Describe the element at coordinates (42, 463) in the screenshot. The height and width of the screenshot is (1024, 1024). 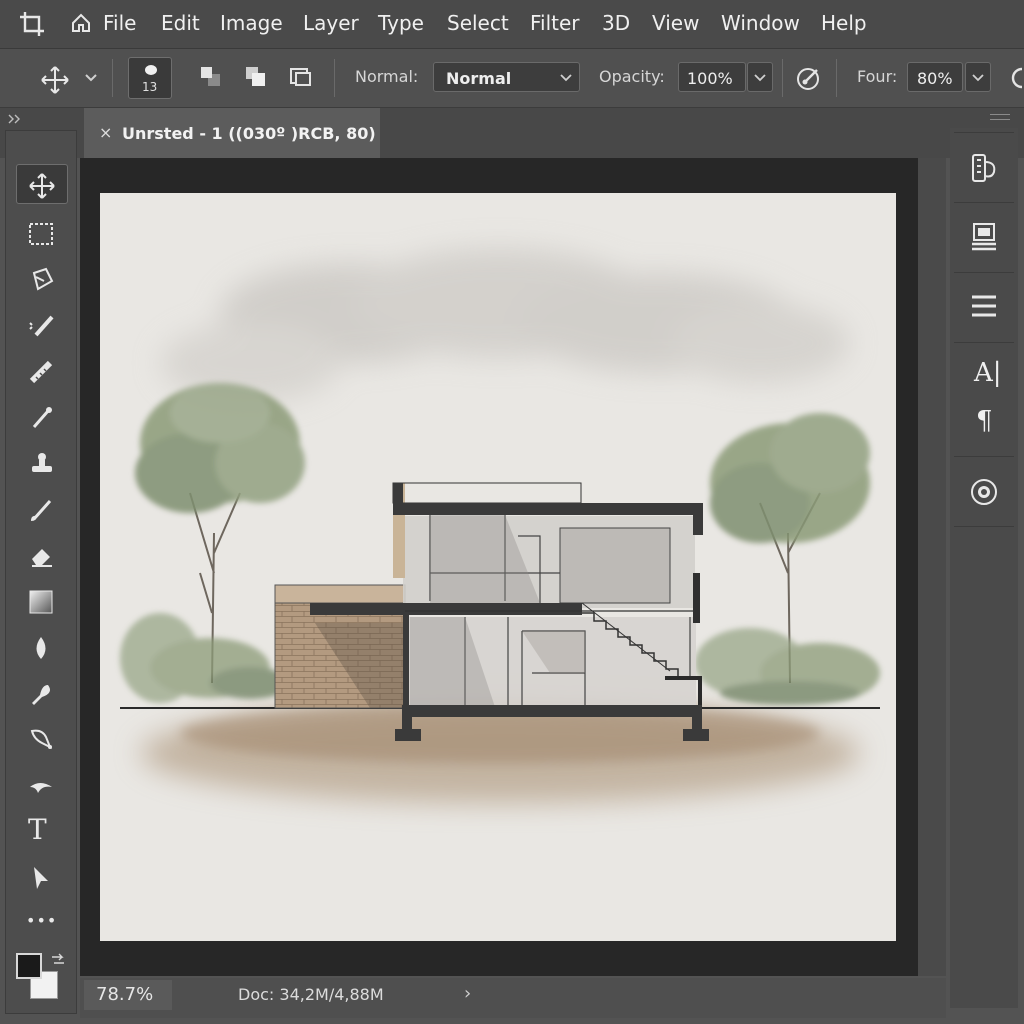
I see `clone-stamp-tool` at that location.